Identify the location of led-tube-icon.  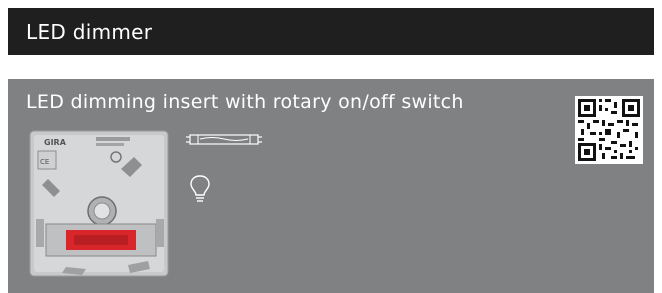
(224, 139).